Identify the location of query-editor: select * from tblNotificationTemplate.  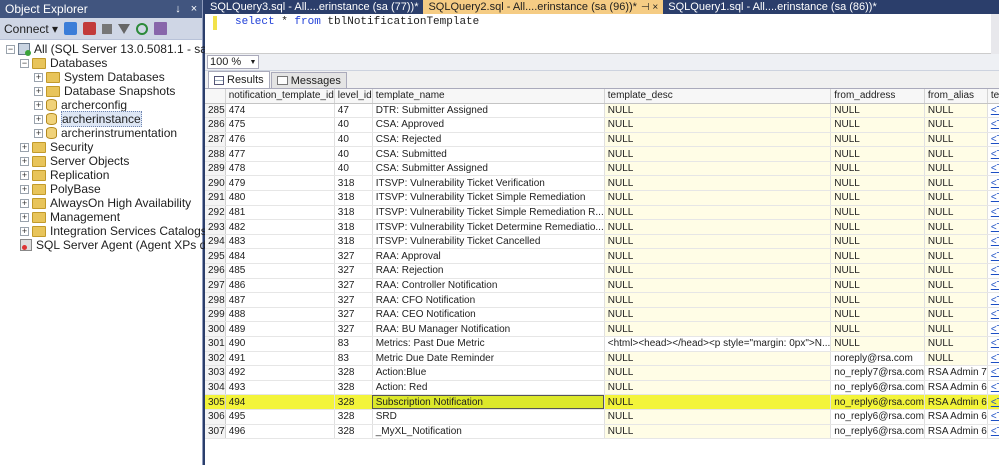
(602, 34).